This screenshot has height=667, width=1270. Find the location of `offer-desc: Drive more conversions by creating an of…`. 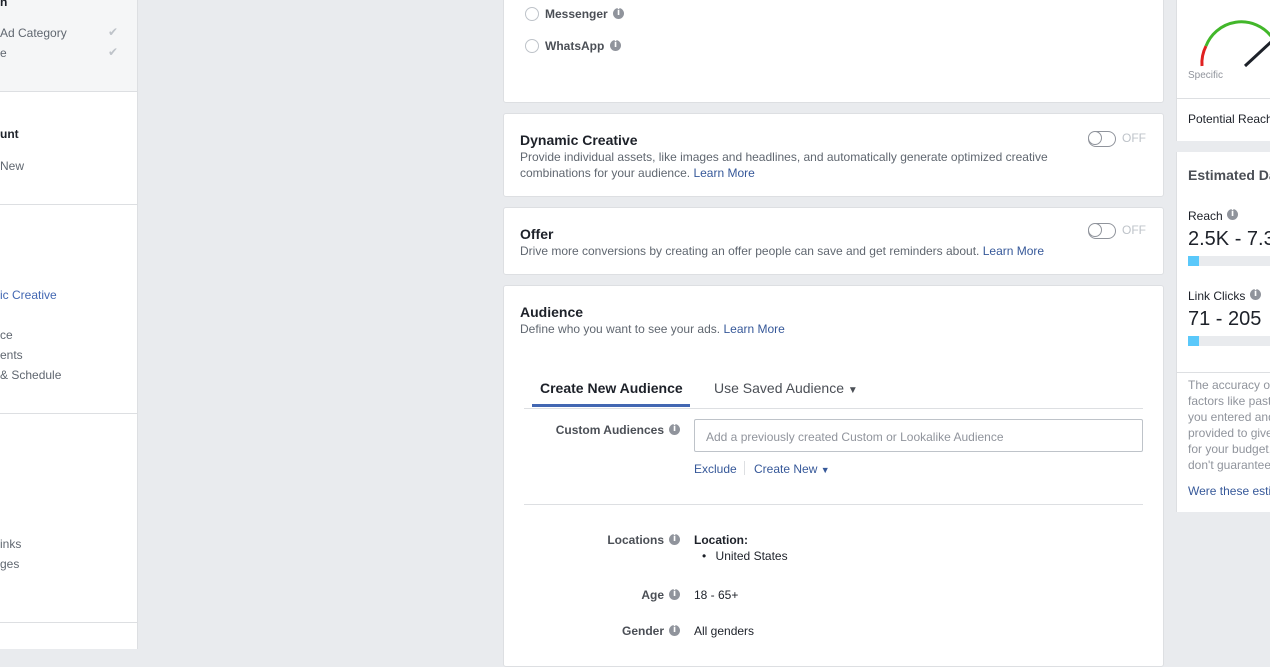

offer-desc: Drive more conversions by creating an of… is located at coordinates (800, 251).